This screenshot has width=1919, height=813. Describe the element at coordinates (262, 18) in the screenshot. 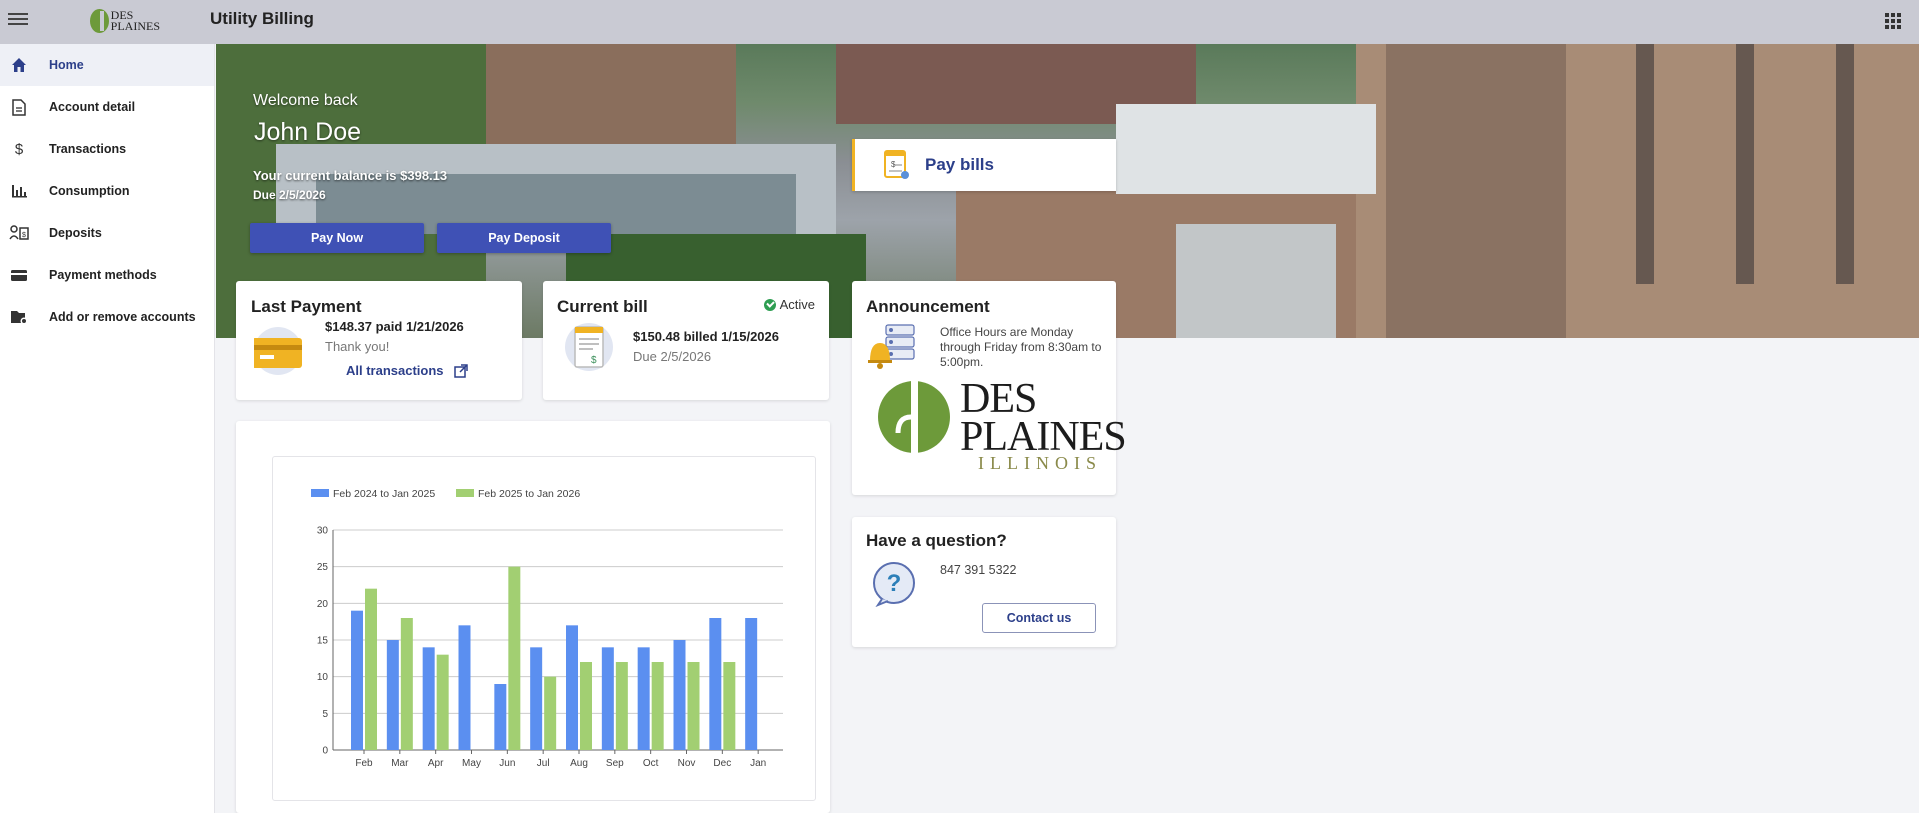

I see `app-title: Utility Billing` at that location.